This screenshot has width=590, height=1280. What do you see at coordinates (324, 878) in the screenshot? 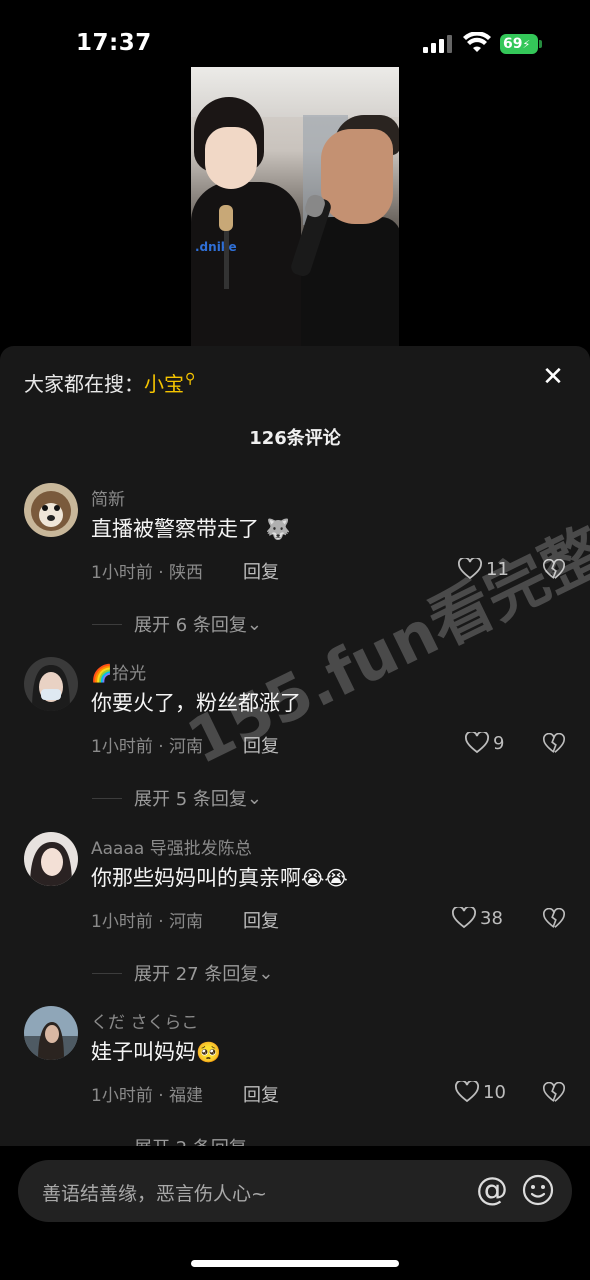
I see `comment-emoji: 😭😭` at bounding box center [324, 878].